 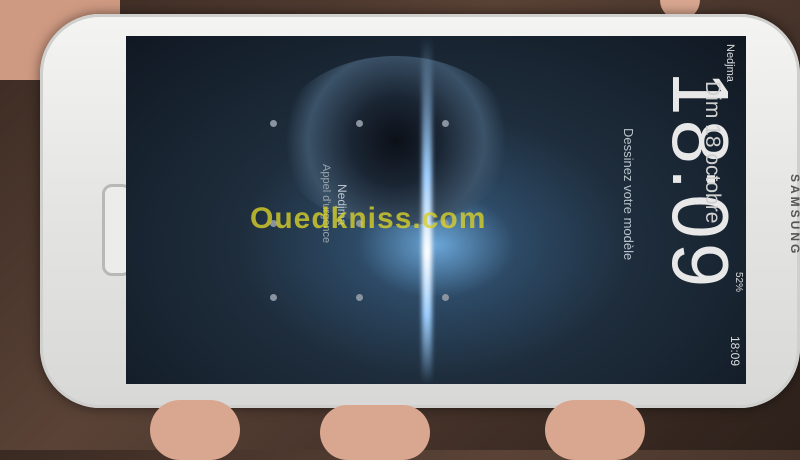 What do you see at coordinates (712, 152) in the screenshot?
I see `lock-date: Dim 18 octobre` at bounding box center [712, 152].